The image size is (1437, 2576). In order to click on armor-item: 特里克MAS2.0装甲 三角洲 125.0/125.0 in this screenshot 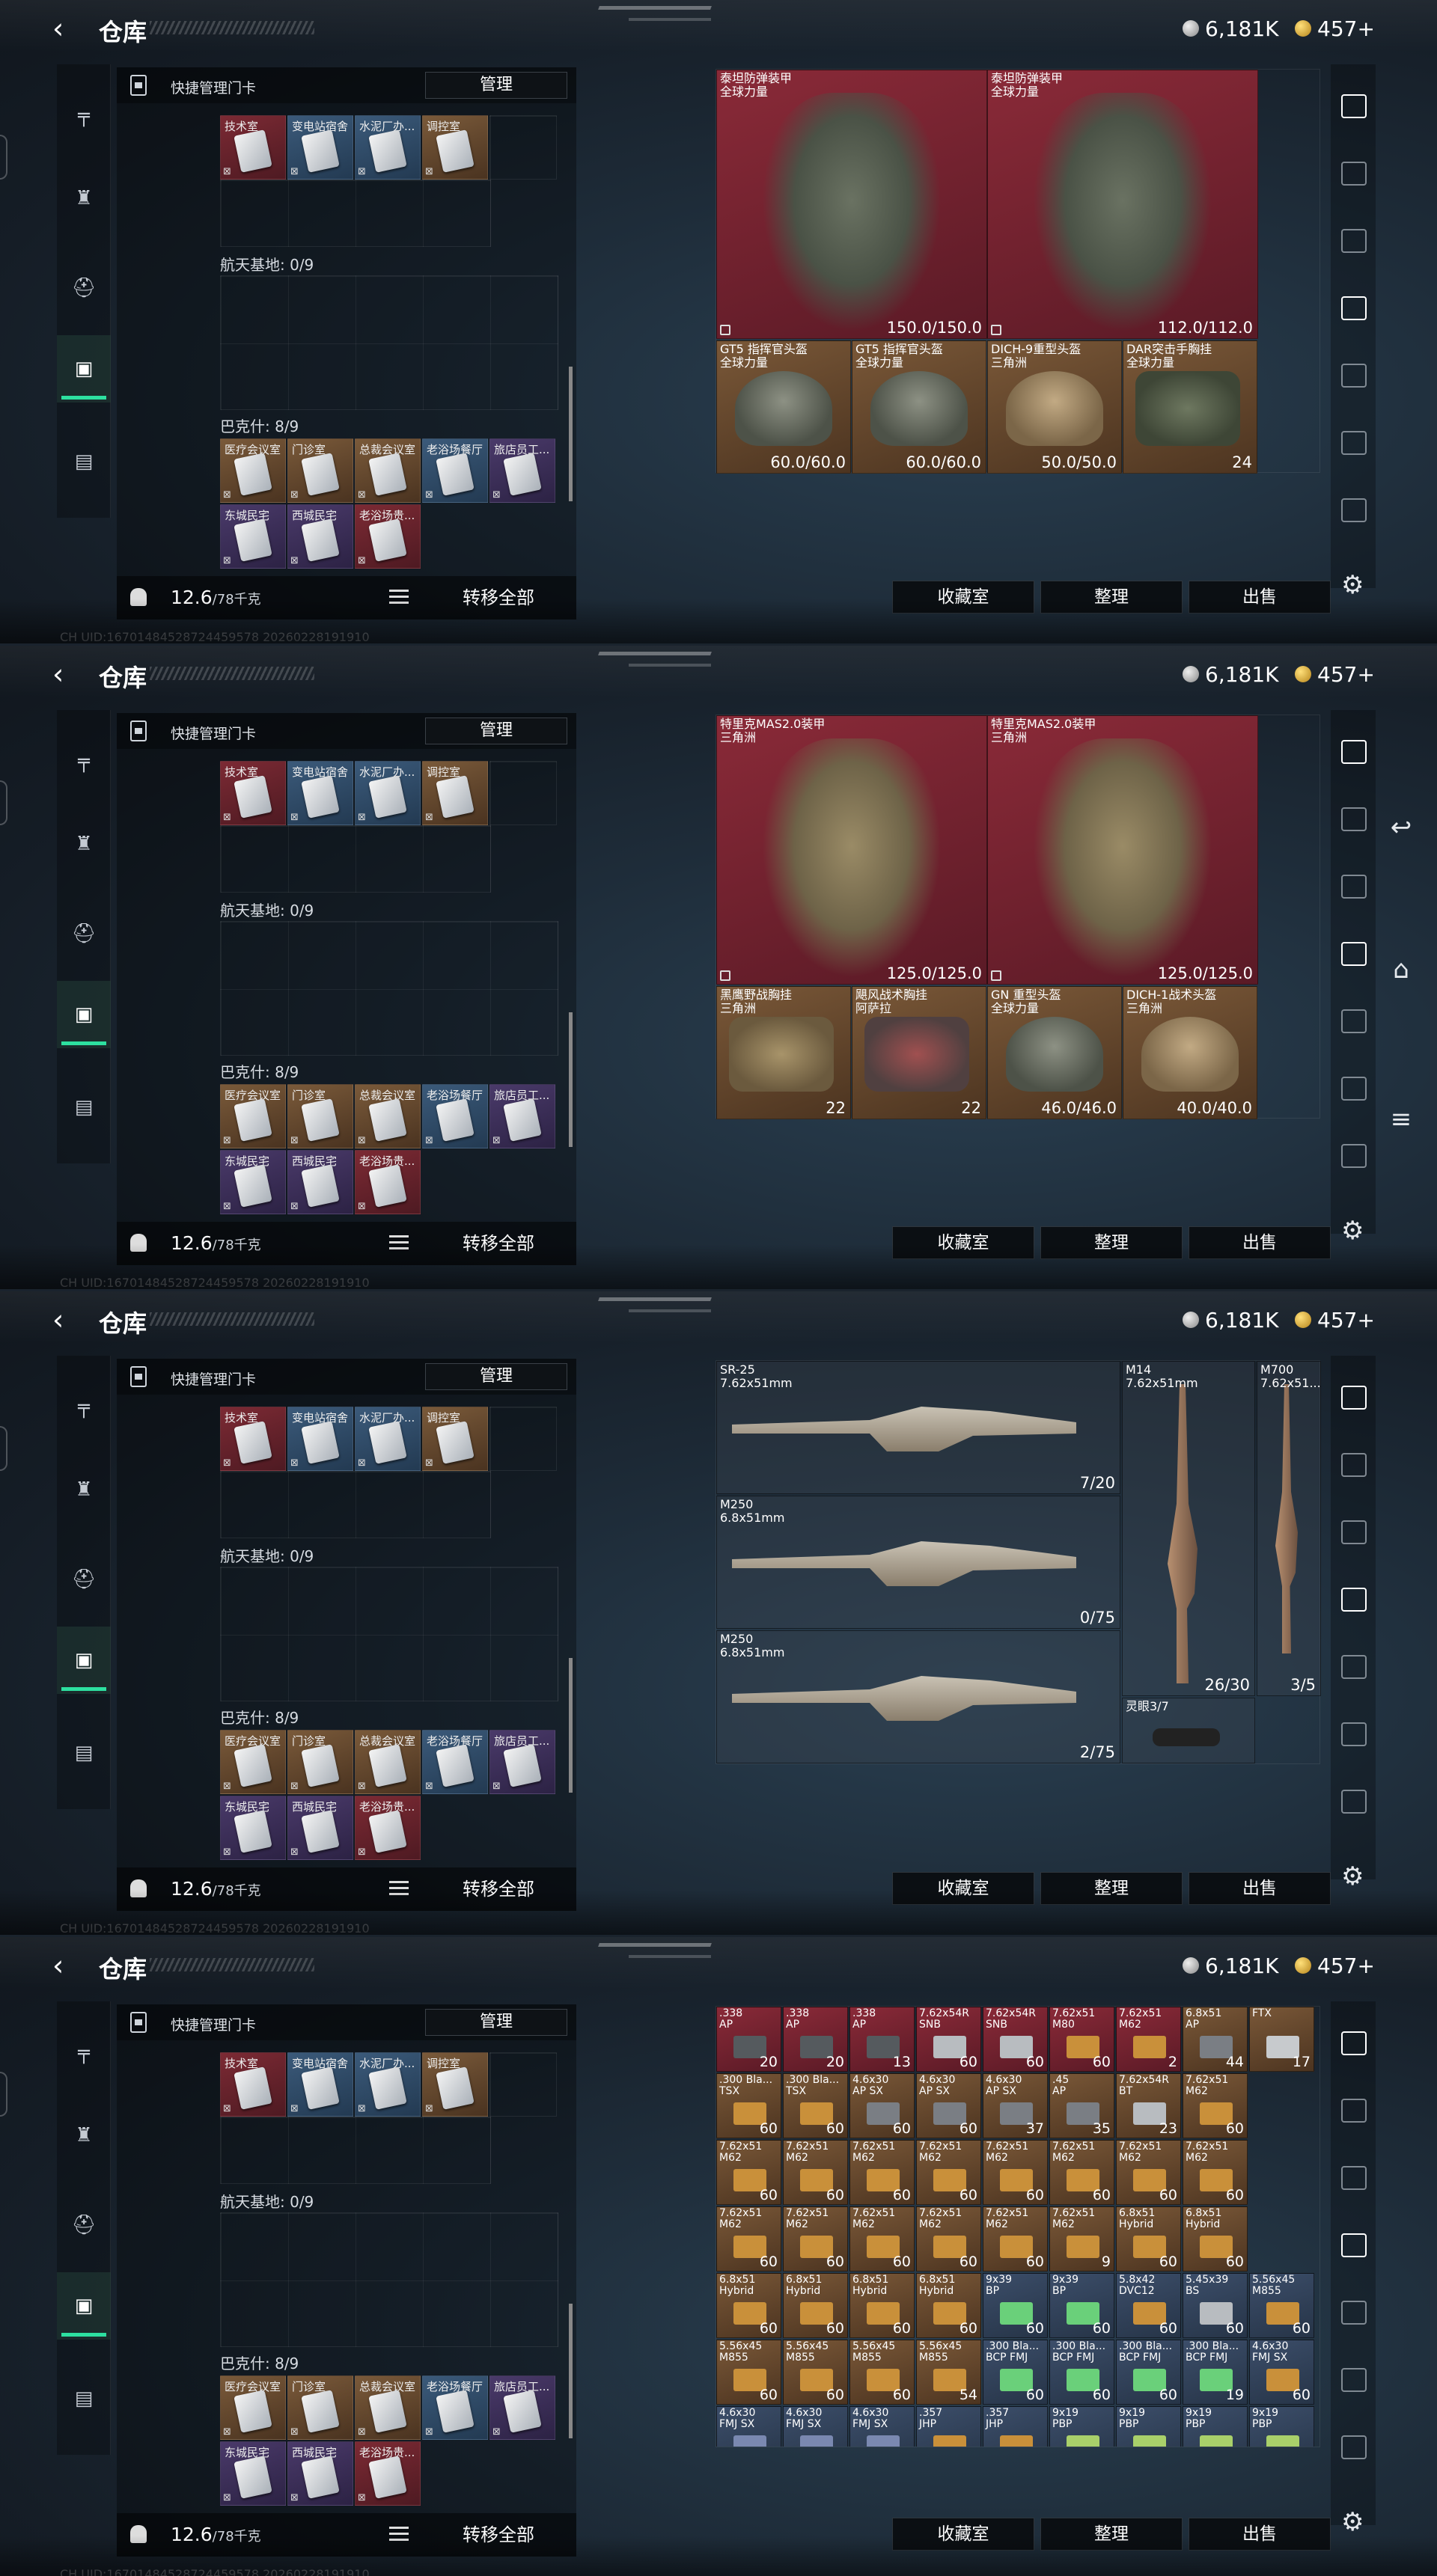, I will do `click(1122, 850)`.